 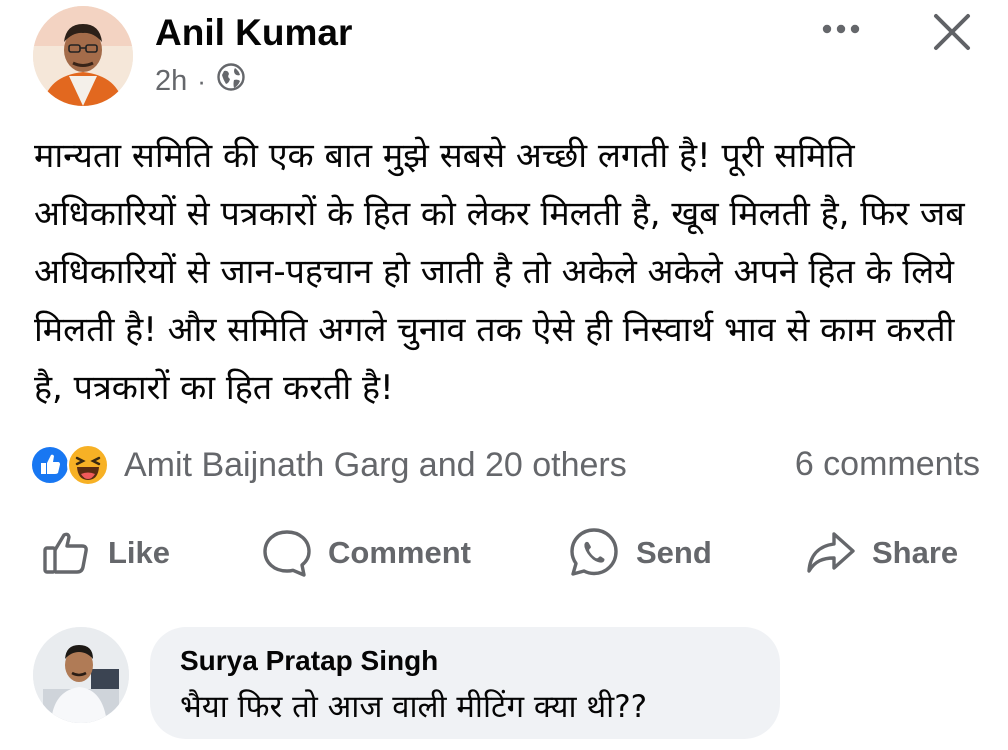 I want to click on close-button, so click(x=952, y=32).